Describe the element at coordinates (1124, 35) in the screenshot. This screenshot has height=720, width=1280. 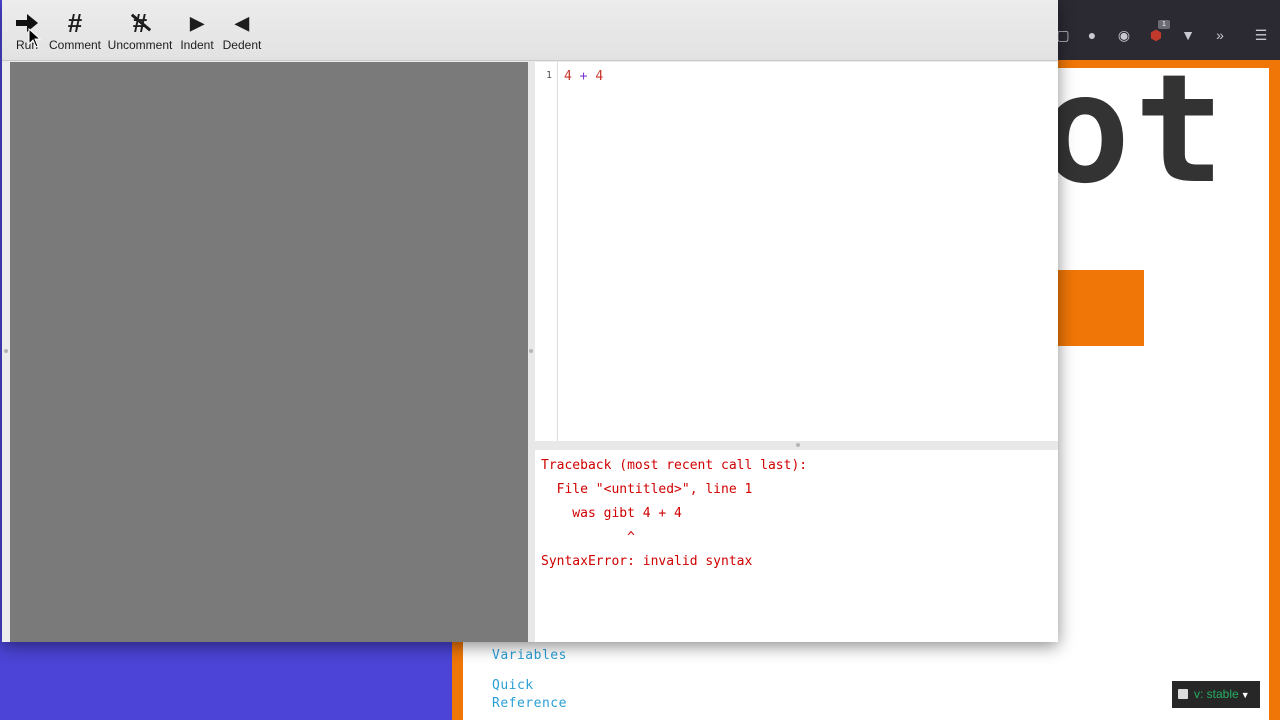
I see `info-icon: ◉` at that location.